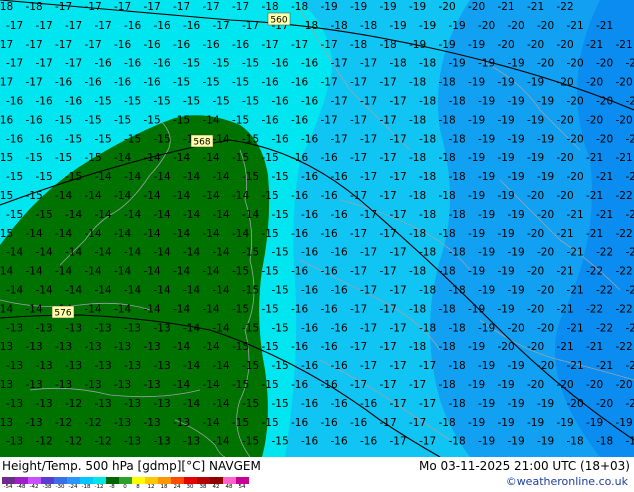 The height and width of the screenshot is (492, 634). I want to click on legend-tick: -24, so click(73, 487).